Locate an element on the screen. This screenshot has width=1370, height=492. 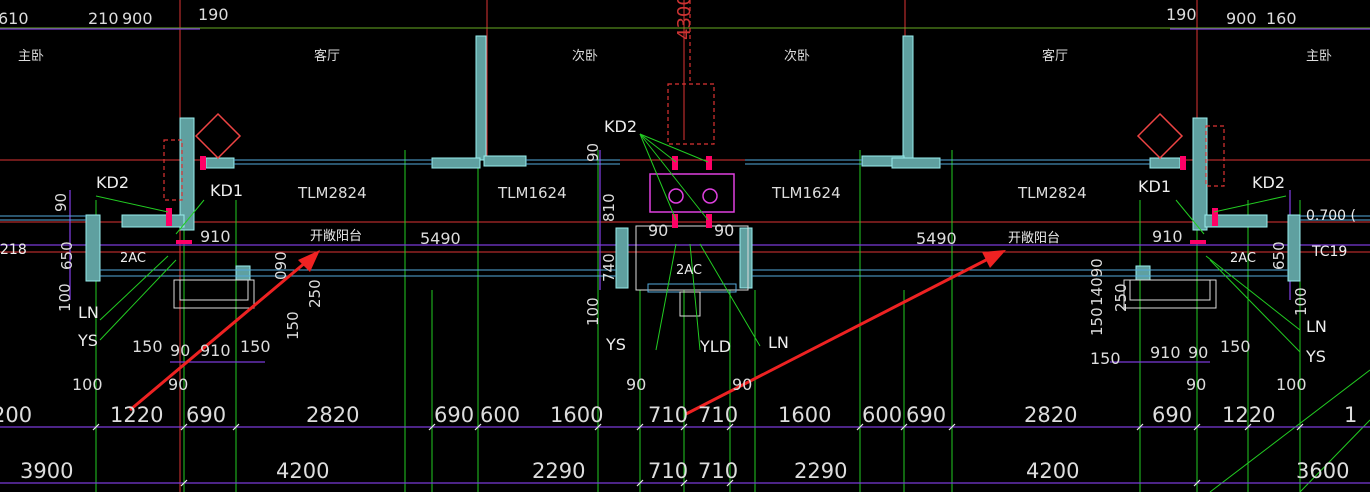
dim-center-90-r: 90 is located at coordinates (724, 230).